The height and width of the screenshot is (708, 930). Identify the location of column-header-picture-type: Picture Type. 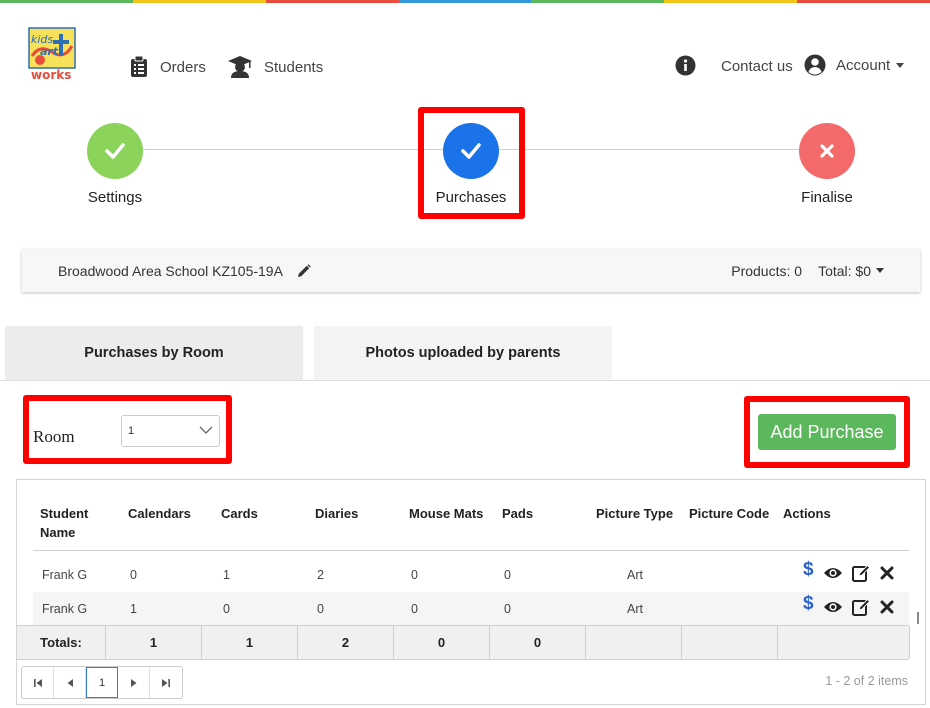
(634, 513).